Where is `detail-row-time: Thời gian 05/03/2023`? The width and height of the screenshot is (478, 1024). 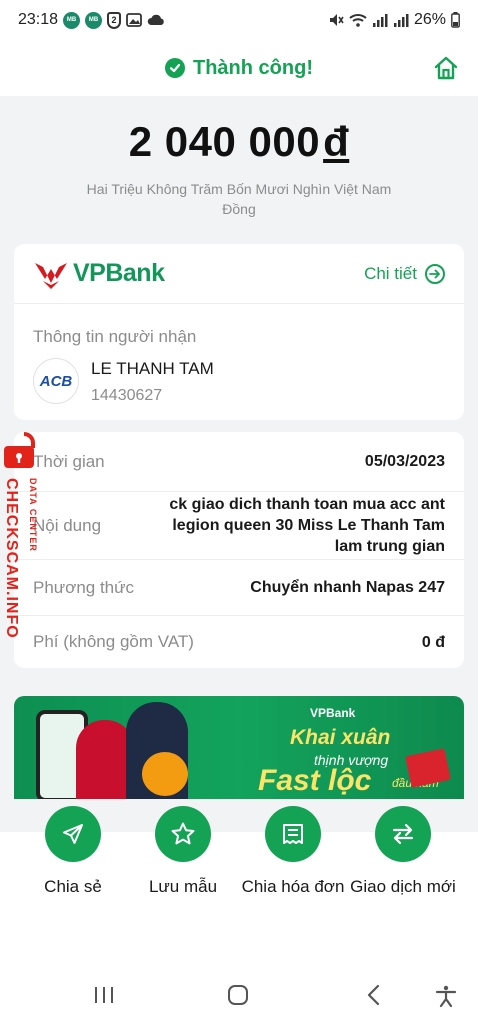 detail-row-time: Thời gian 05/03/2023 is located at coordinates (239, 462).